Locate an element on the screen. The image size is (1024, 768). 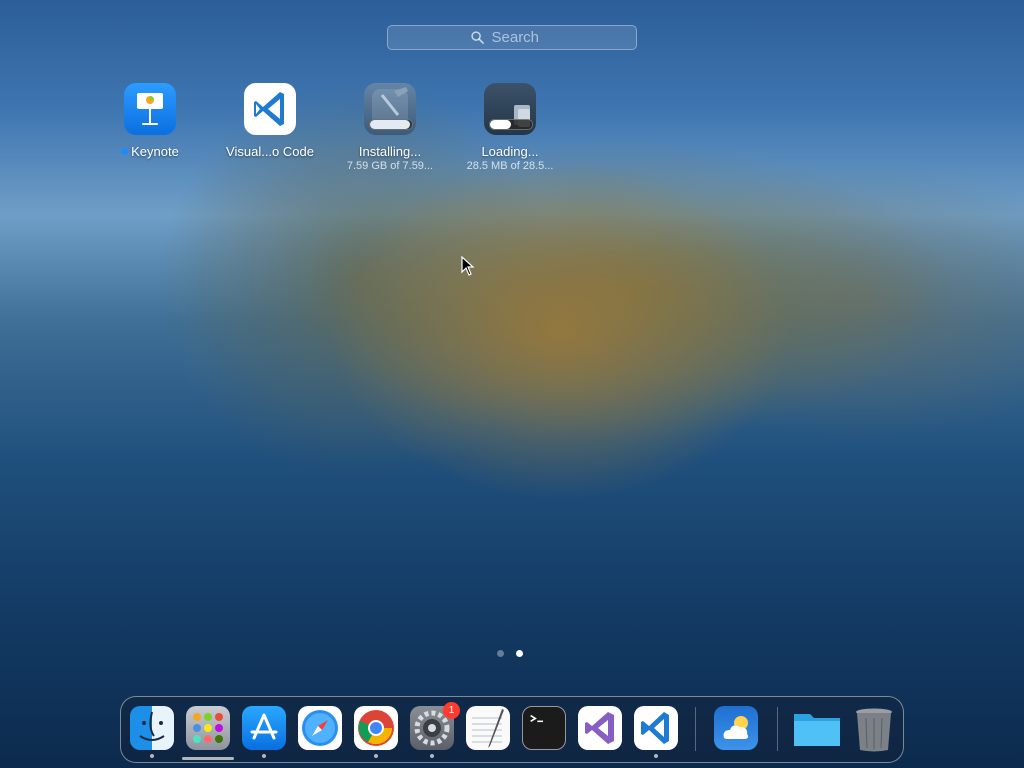
app-name: Visual...o Code is located at coordinates (270, 151).